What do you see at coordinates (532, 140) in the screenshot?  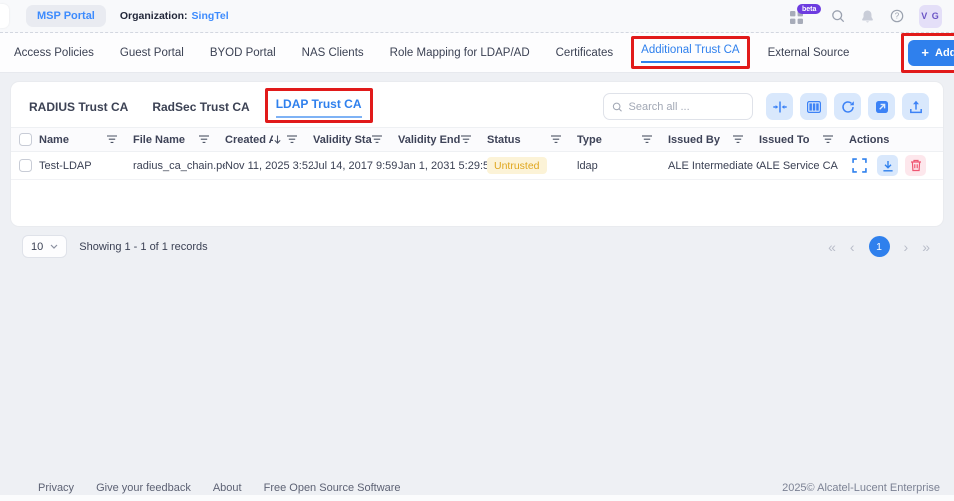 I see `column-header-status: Status` at bounding box center [532, 140].